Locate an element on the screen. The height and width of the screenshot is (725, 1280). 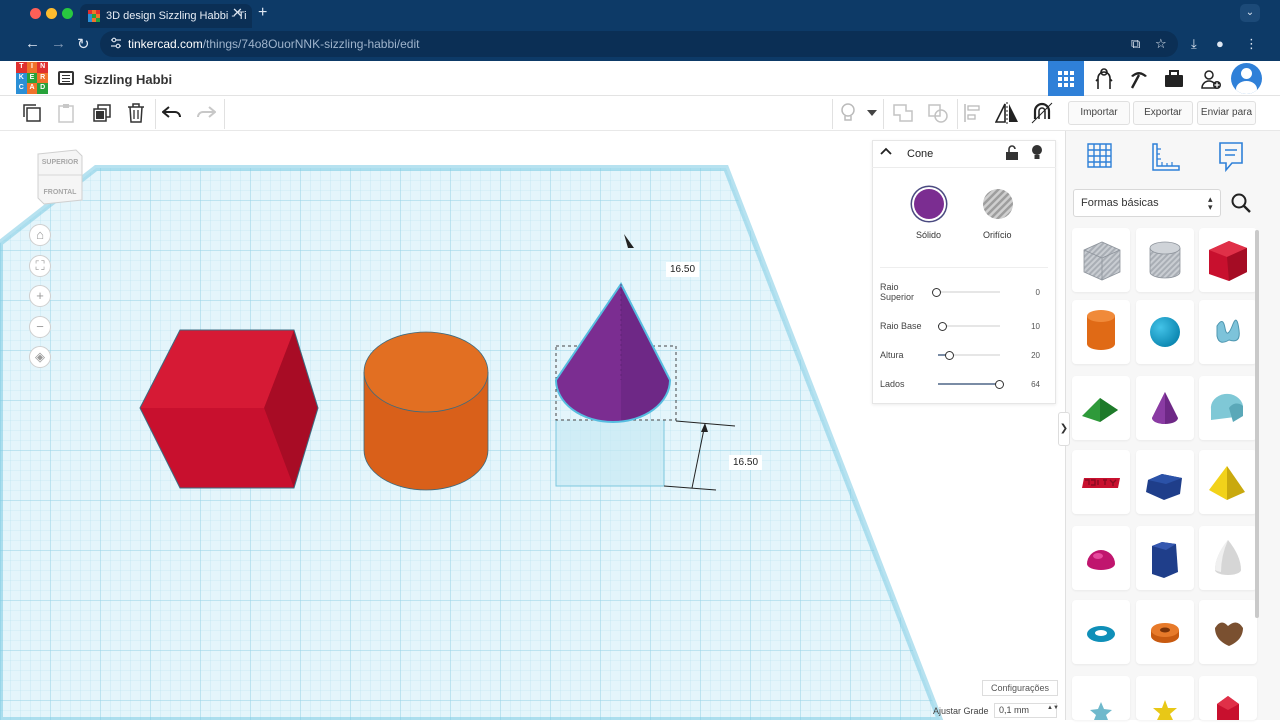
notes-dropdown-button is located at coordinates (872, 113).